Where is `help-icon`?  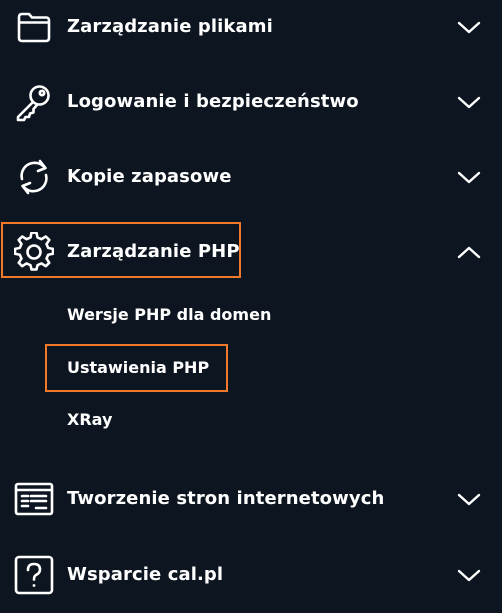 help-icon is located at coordinates (34, 575).